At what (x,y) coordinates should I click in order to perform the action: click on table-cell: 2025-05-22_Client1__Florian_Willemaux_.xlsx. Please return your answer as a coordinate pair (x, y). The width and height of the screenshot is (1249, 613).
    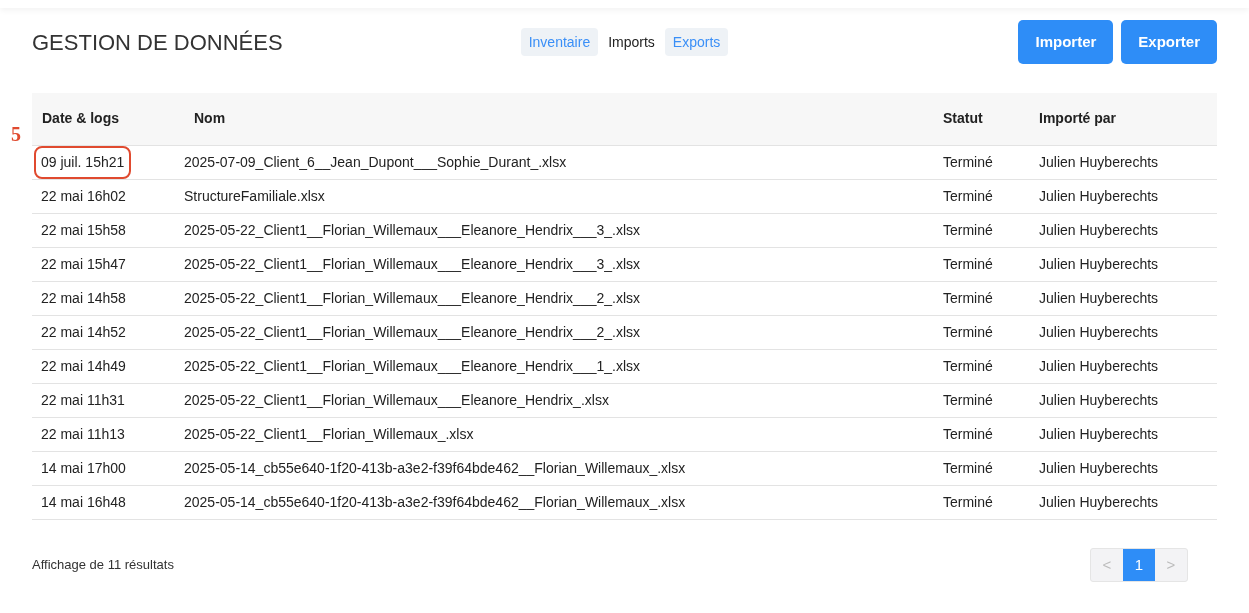
    Looking at the image, I should click on (329, 433).